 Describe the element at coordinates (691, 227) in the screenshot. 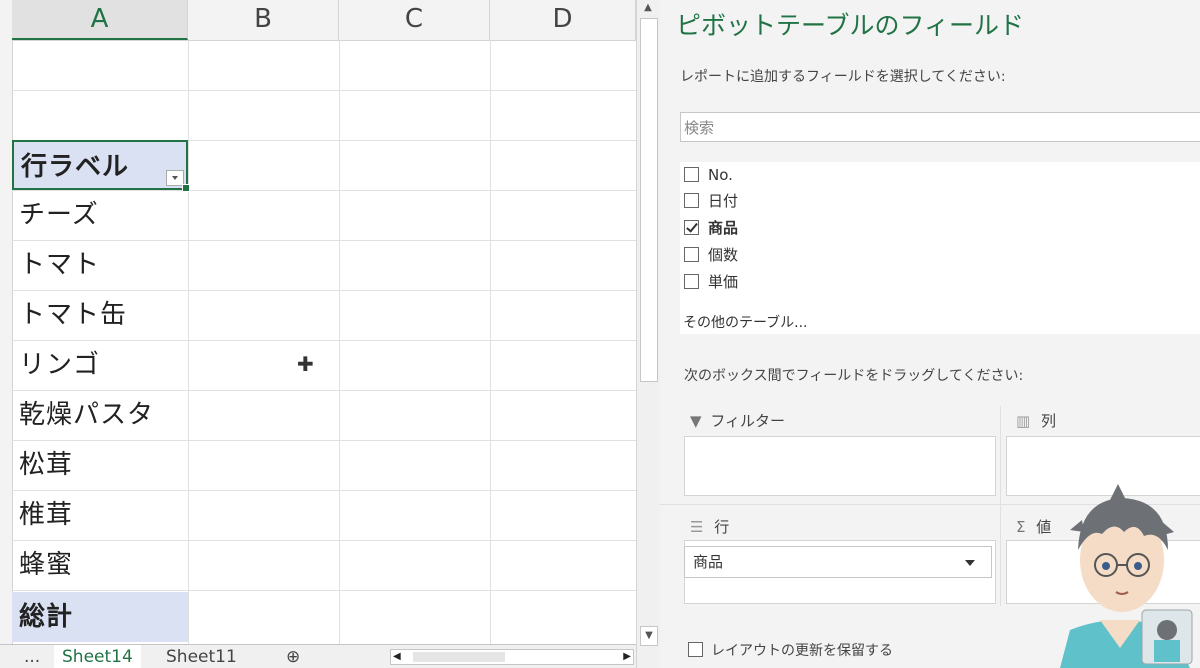

I see `checked-checkbox-icon` at that location.